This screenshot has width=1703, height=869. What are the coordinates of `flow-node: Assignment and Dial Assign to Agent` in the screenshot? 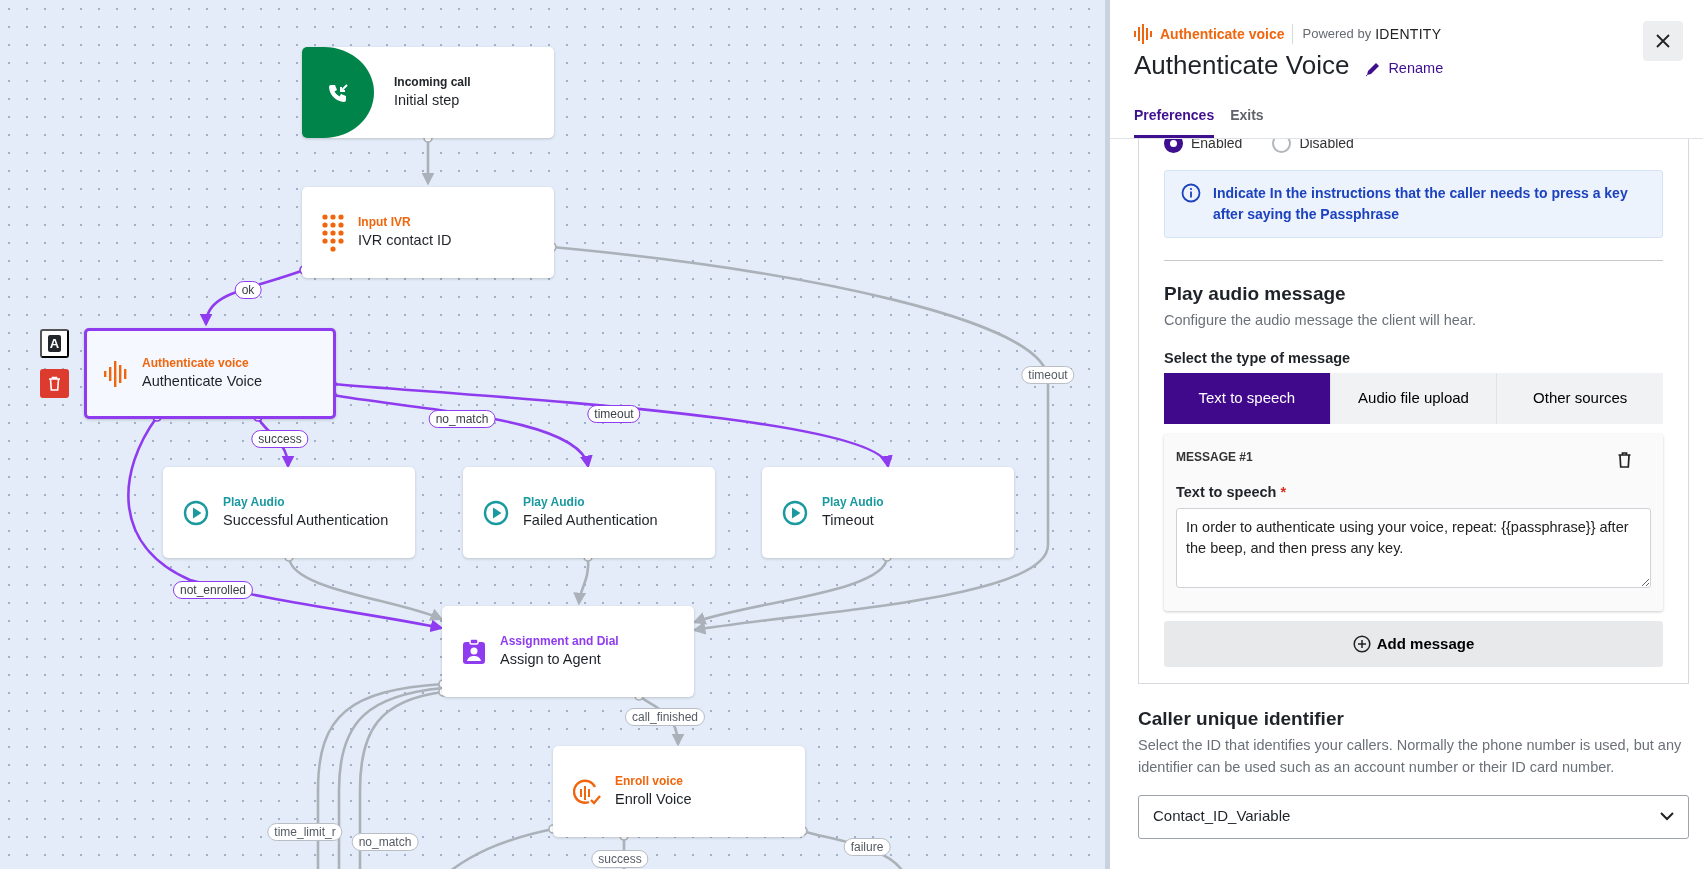 It's located at (568, 651).